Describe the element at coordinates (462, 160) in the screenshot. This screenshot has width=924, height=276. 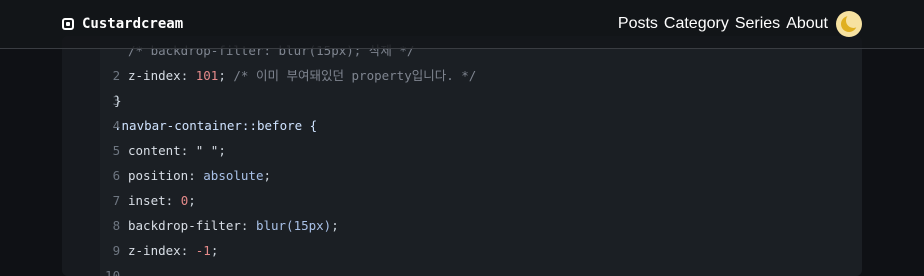
I see `code-line: 6 content: " ";` at that location.